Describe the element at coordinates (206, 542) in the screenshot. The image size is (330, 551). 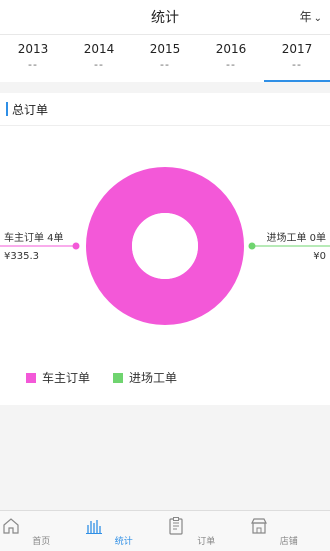
I see `tab-label: 订单` at that location.